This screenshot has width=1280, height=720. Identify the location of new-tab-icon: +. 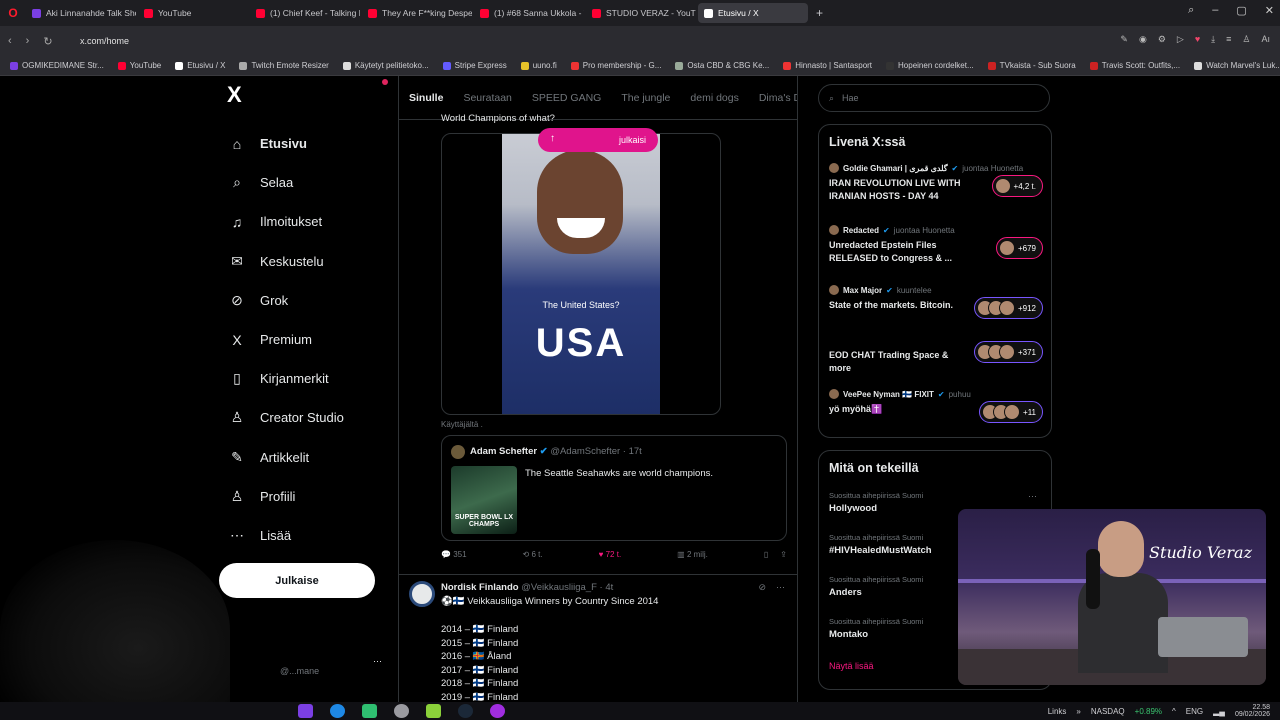
(819, 13).